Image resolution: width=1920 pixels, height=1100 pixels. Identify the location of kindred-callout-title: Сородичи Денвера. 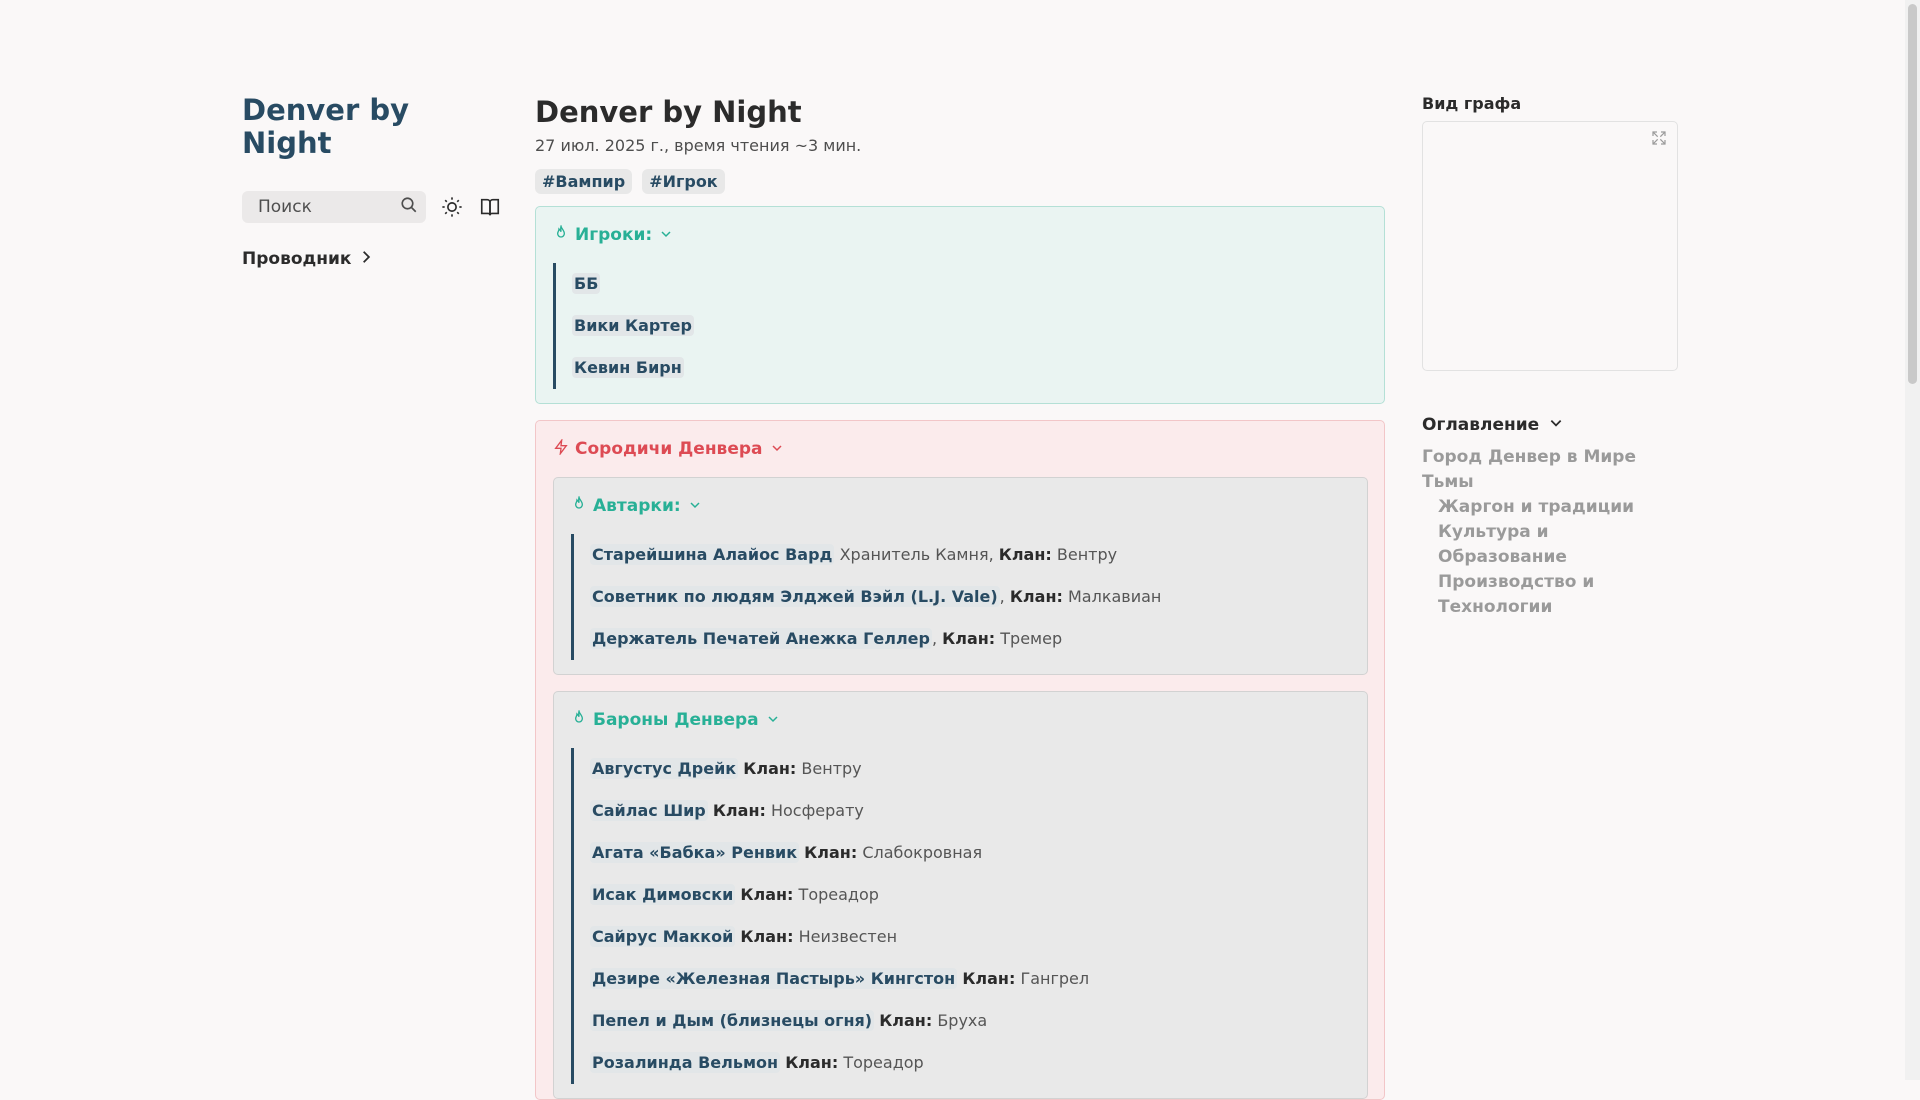
(960, 449).